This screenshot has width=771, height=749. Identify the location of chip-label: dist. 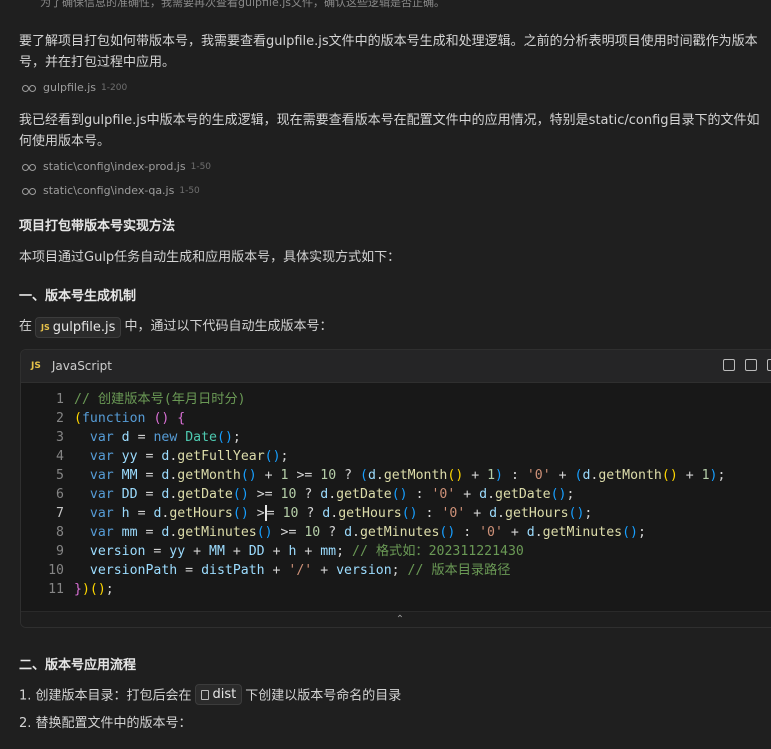
(224, 694).